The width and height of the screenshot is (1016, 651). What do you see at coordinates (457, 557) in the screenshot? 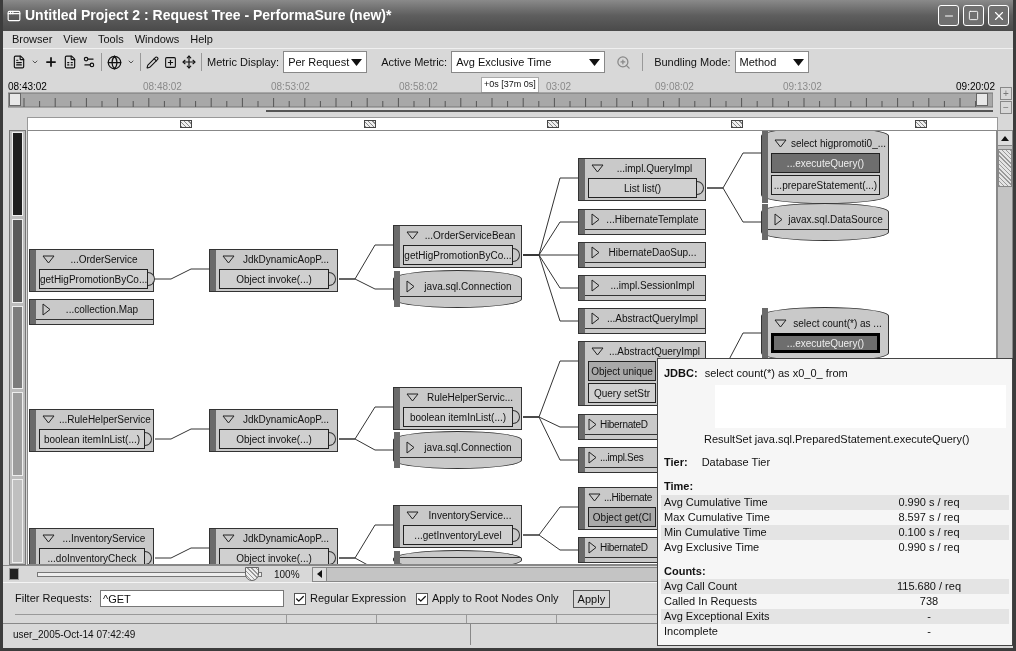
I see `database-node` at bounding box center [457, 557].